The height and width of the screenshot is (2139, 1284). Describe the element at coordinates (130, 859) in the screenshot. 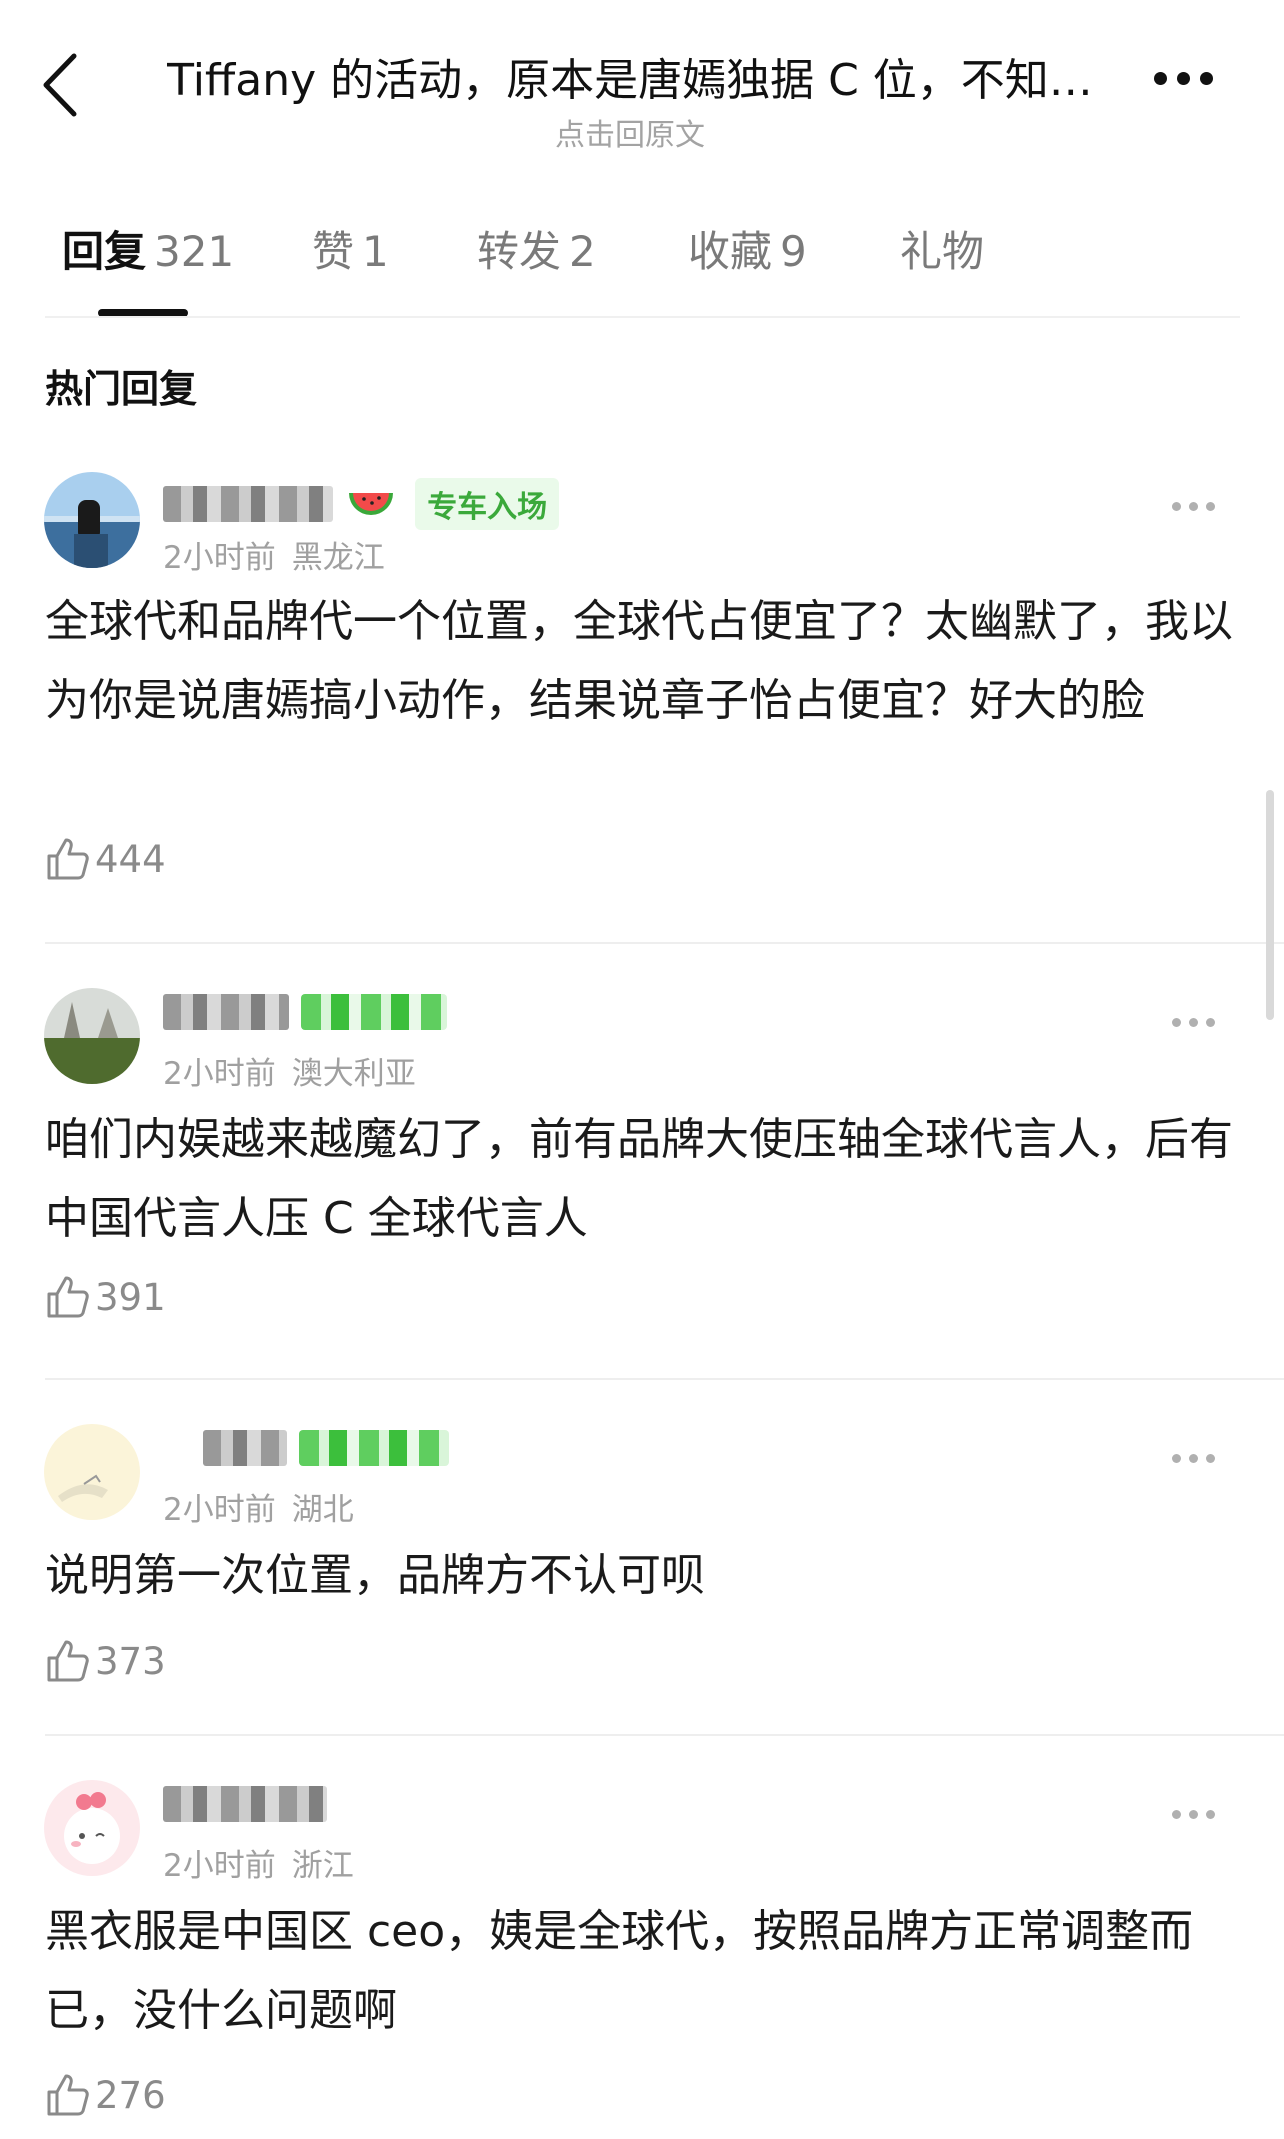

I see `like-count: 444` at that location.